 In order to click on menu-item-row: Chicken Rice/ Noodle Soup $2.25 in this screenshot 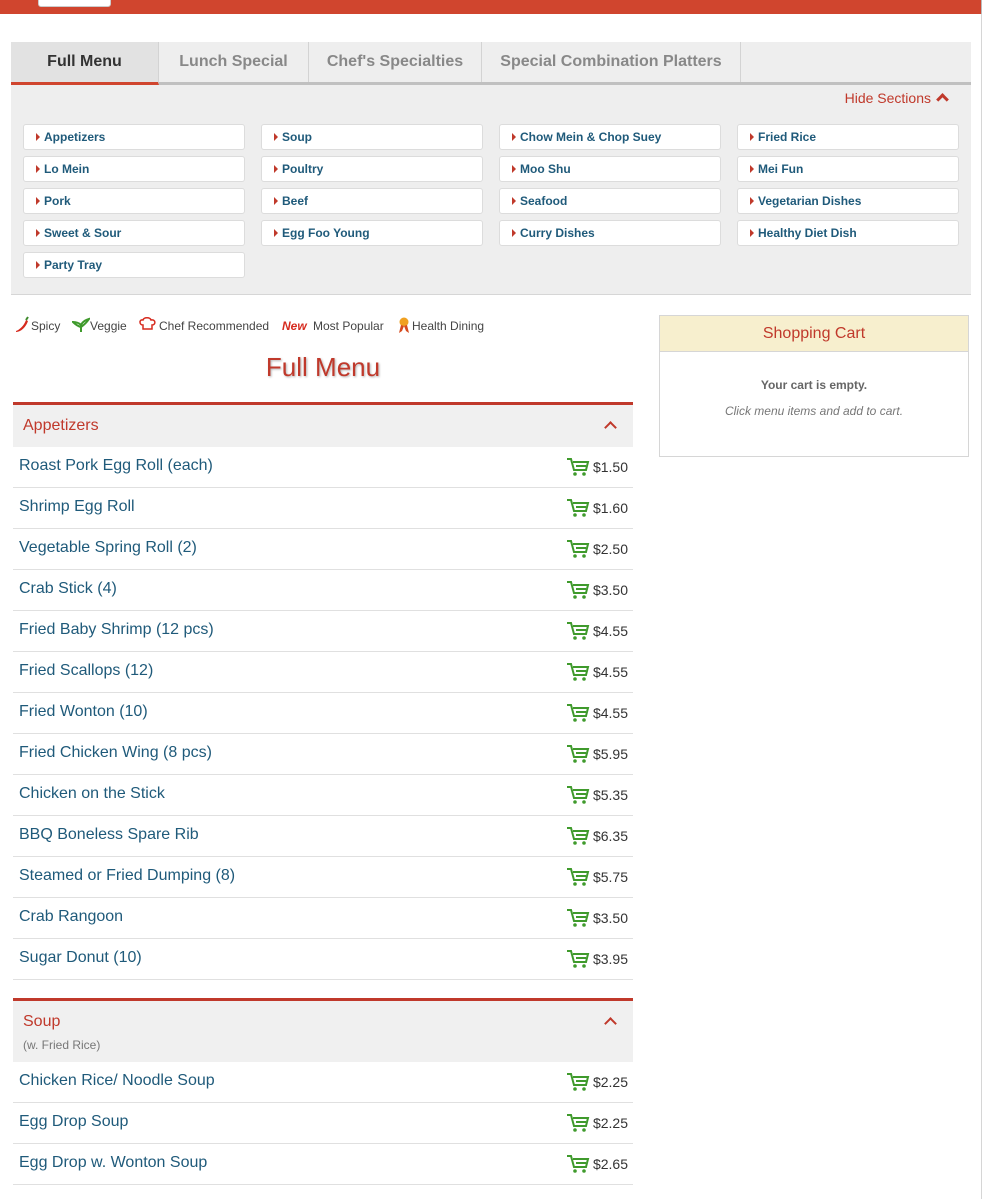, I will do `click(323, 1082)`.